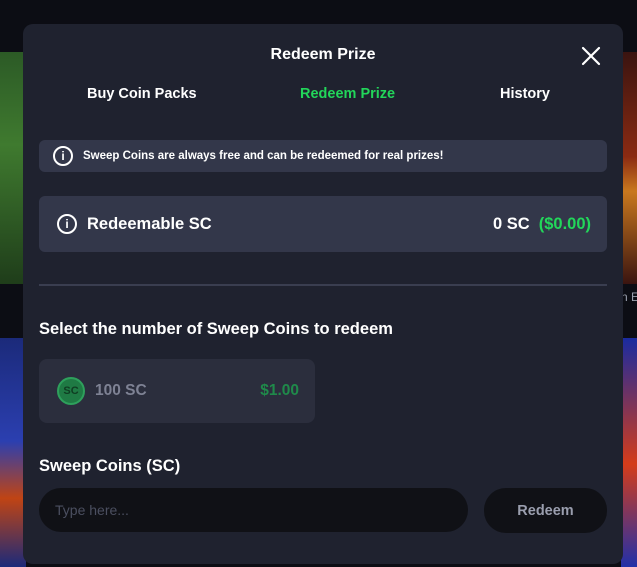 This screenshot has height=567, width=637. Describe the element at coordinates (323, 54) in the screenshot. I see `modal-title: Redeem Prize` at that location.